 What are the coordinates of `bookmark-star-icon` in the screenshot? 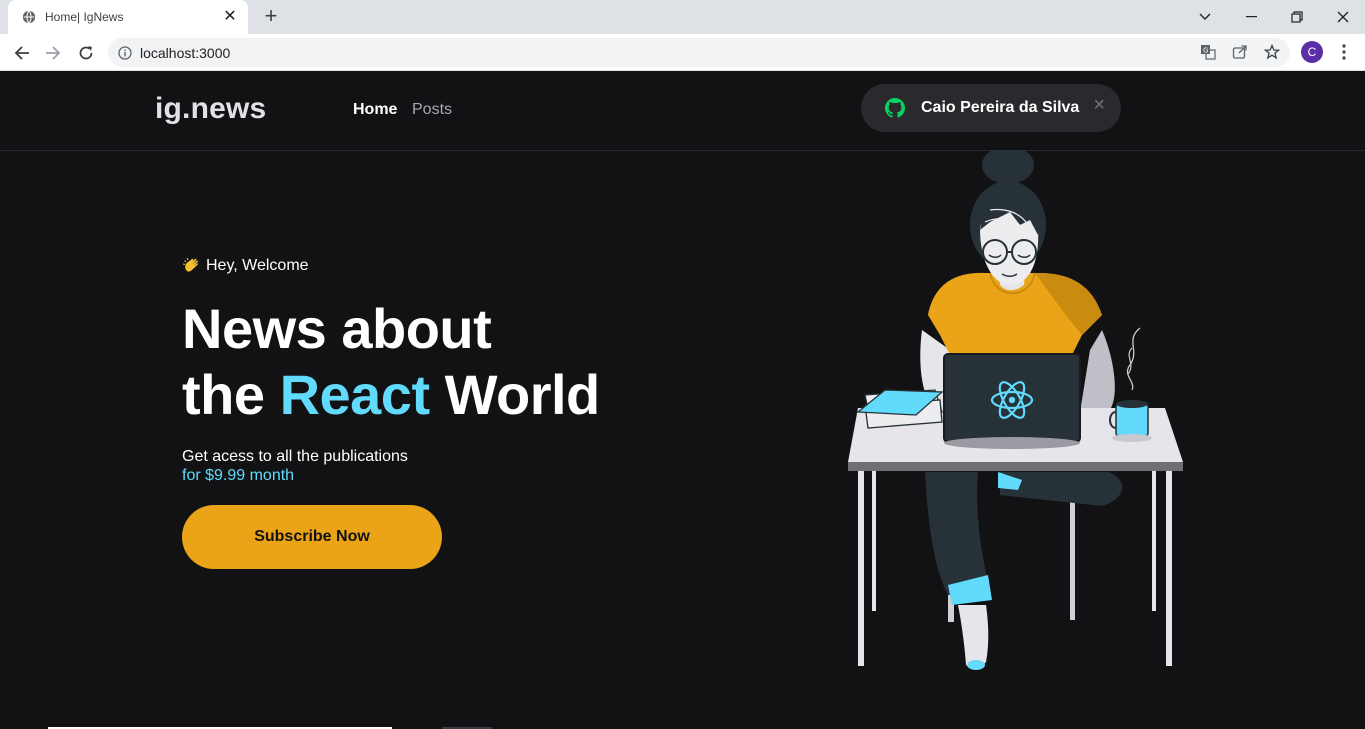 It's located at (1272, 52).